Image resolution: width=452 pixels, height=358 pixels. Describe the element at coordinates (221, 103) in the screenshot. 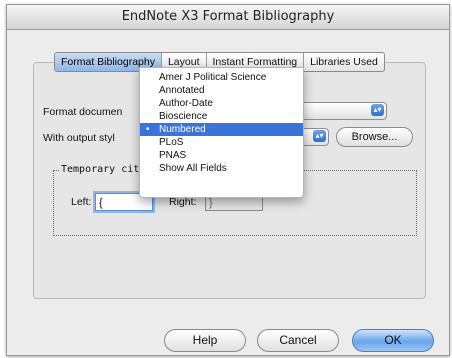

I see `menu-item-author-date: Author-Date` at that location.